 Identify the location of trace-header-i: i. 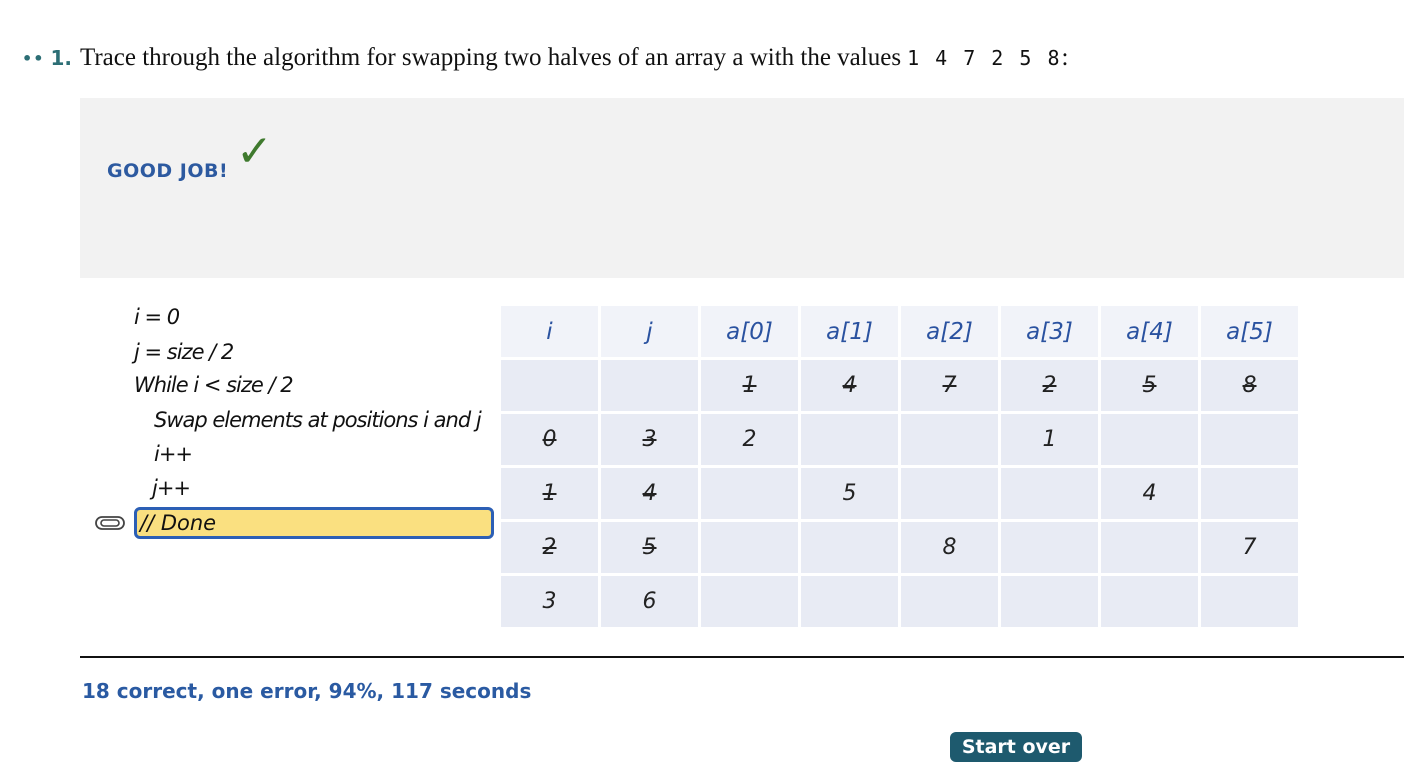
(551, 333).